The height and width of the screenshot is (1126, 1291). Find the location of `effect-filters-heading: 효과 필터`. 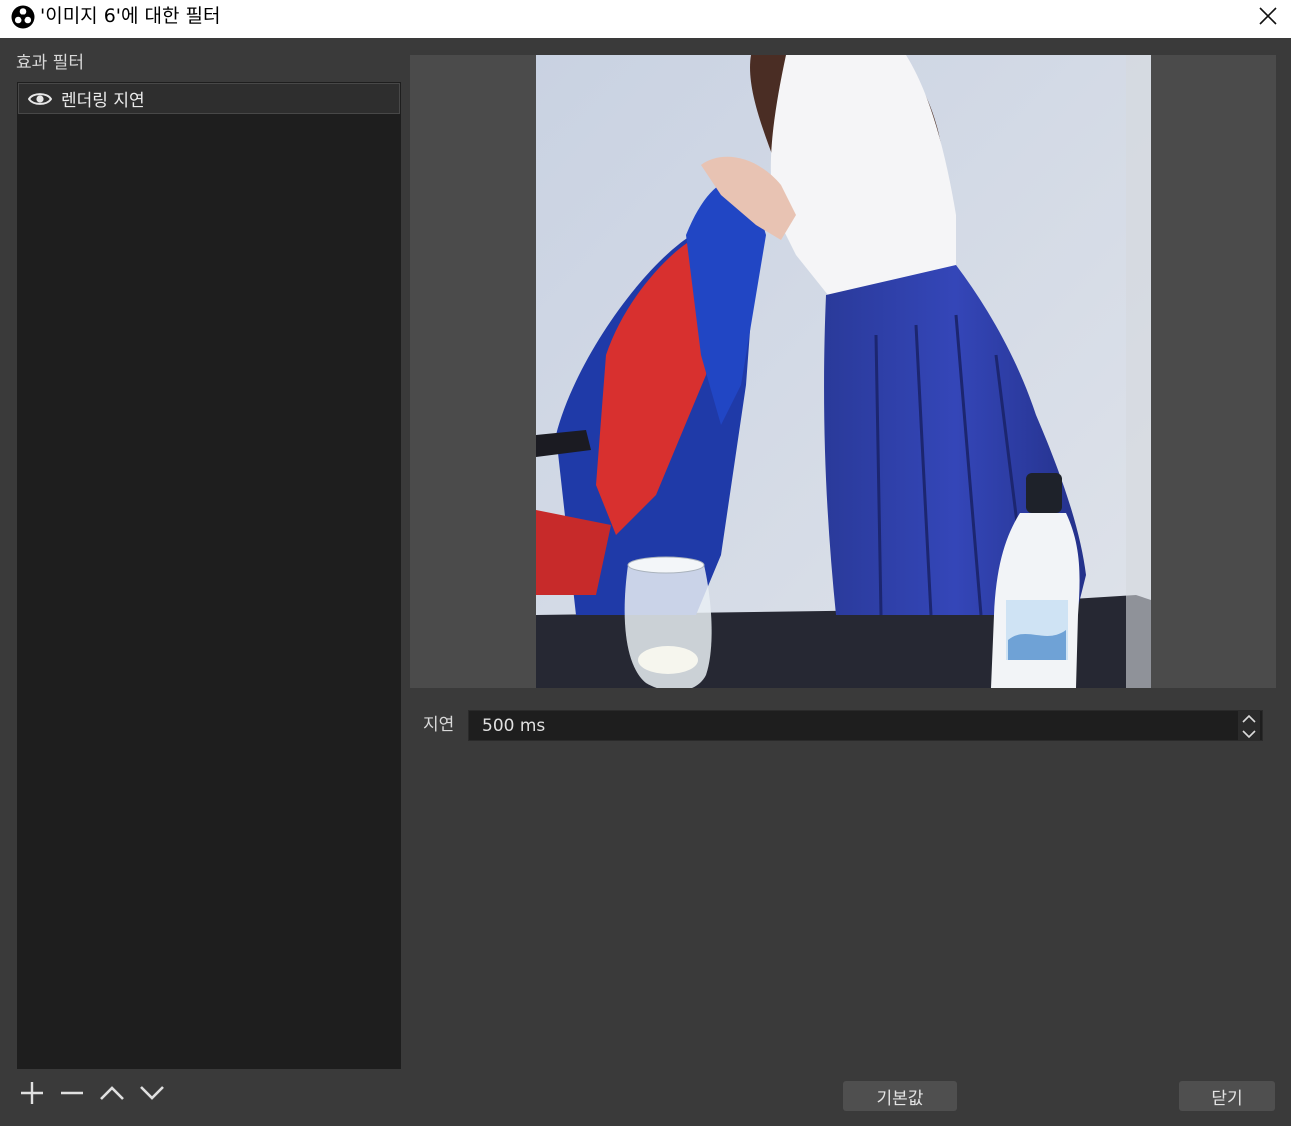

effect-filters-heading: 효과 필터 is located at coordinates (50, 63).